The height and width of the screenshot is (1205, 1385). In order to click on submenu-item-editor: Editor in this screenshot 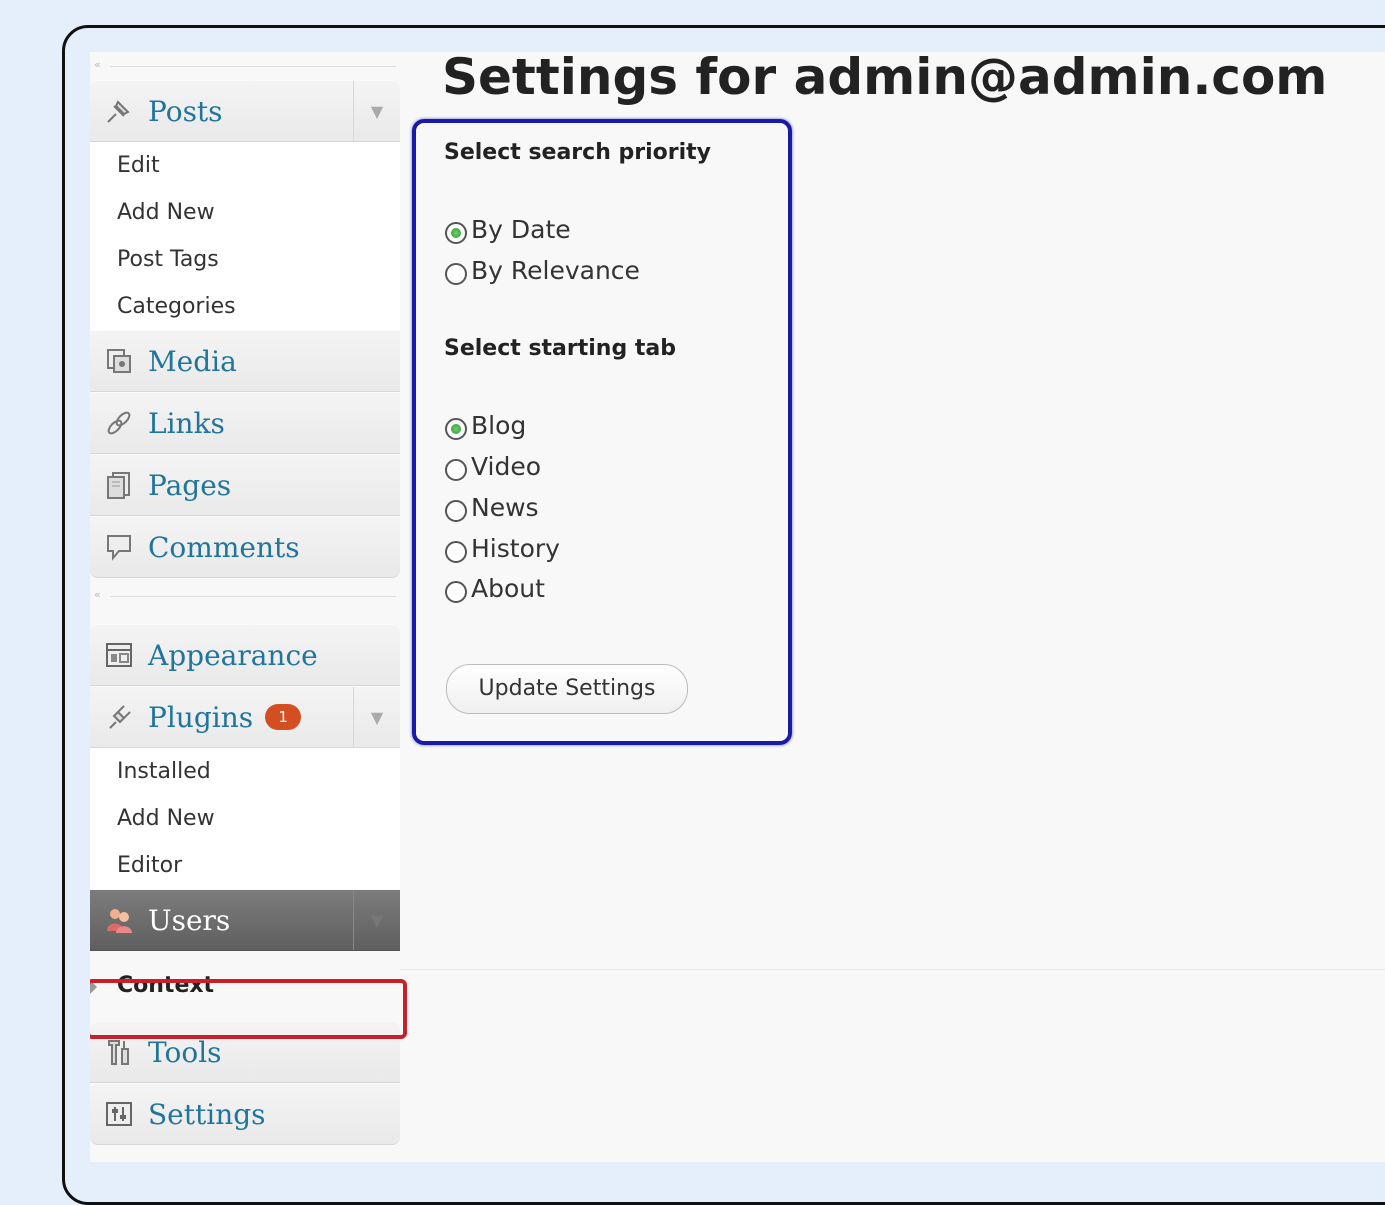, I will do `click(245, 865)`.